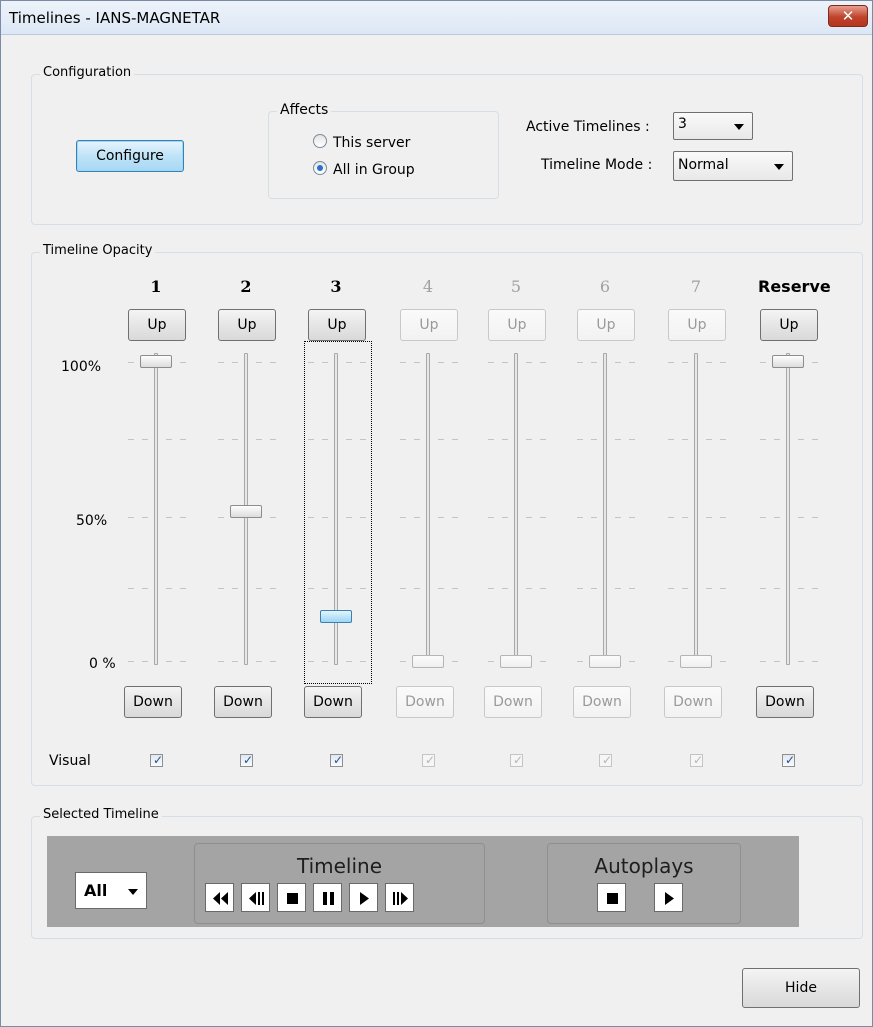 The width and height of the screenshot is (873, 1027). Describe the element at coordinates (611, 897) in the screenshot. I see `autoplay-stop-button` at that location.